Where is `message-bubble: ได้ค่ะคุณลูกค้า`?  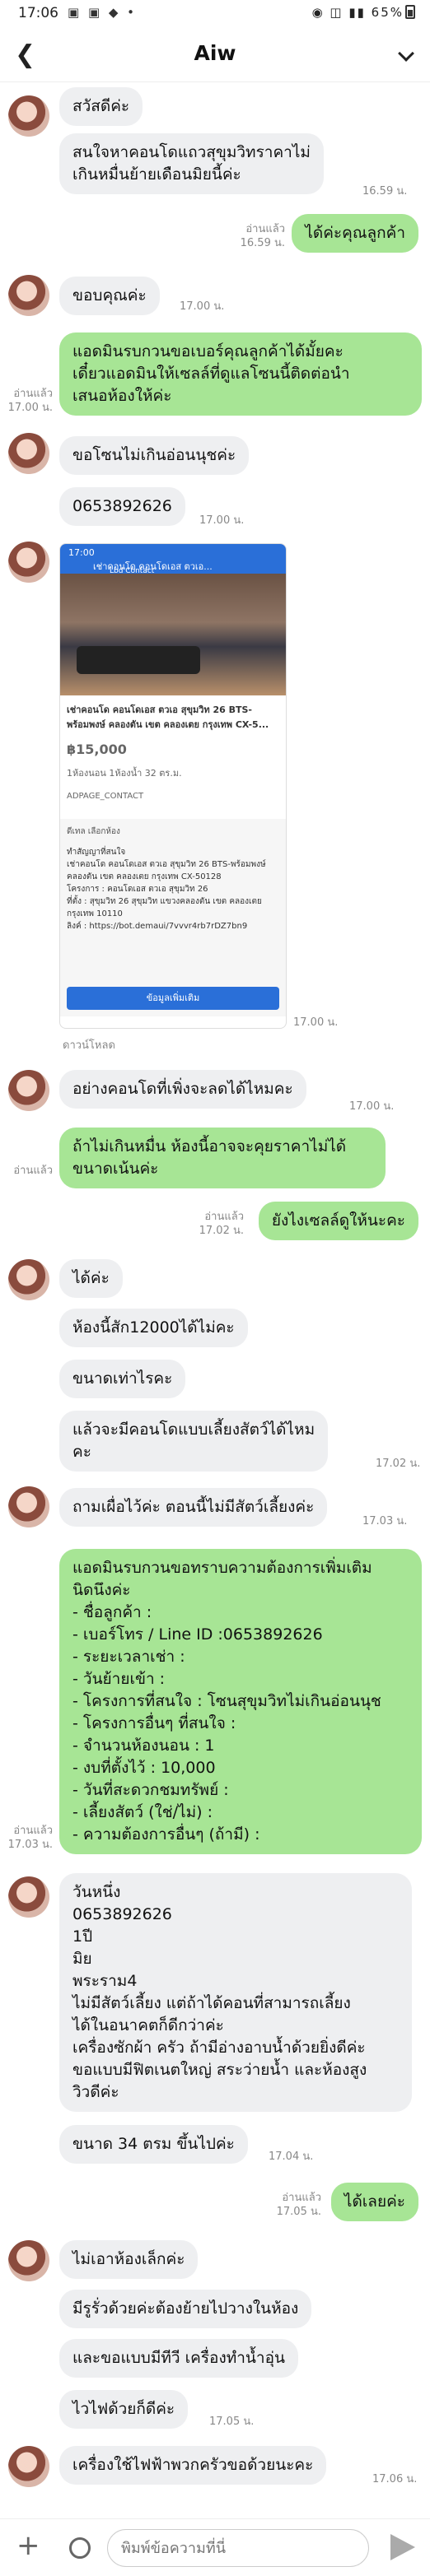
message-bubble: ได้ค่ะคุณลูกค้า is located at coordinates (355, 233).